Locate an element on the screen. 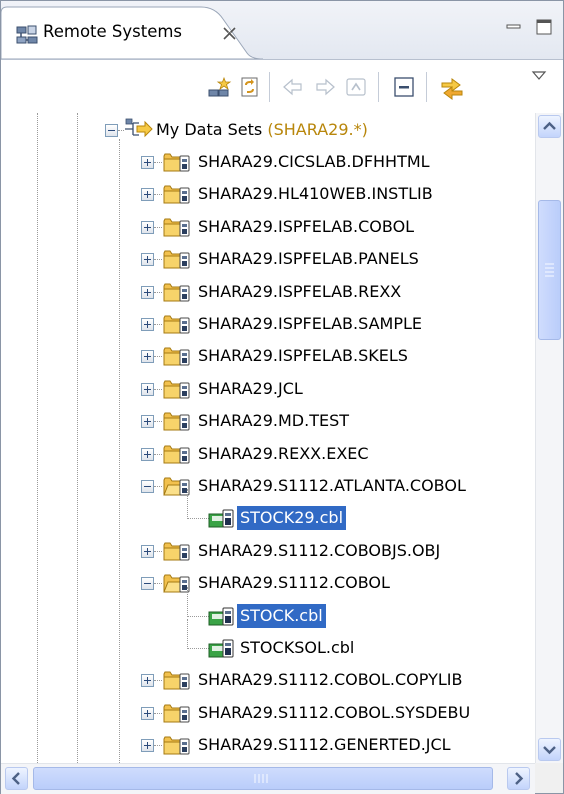 This screenshot has height=794, width=564. tree-dataset-item: SHARA29.CICSLAB.DFHHTML is located at coordinates (268, 163).